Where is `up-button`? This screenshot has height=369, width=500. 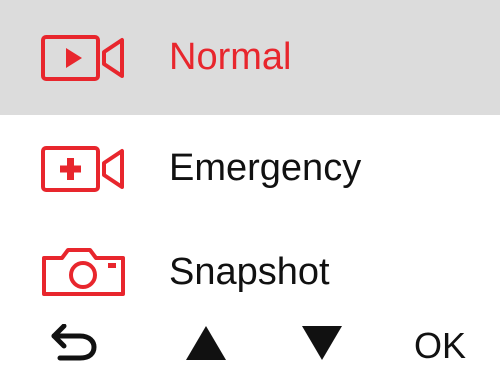 up-button is located at coordinates (206, 345).